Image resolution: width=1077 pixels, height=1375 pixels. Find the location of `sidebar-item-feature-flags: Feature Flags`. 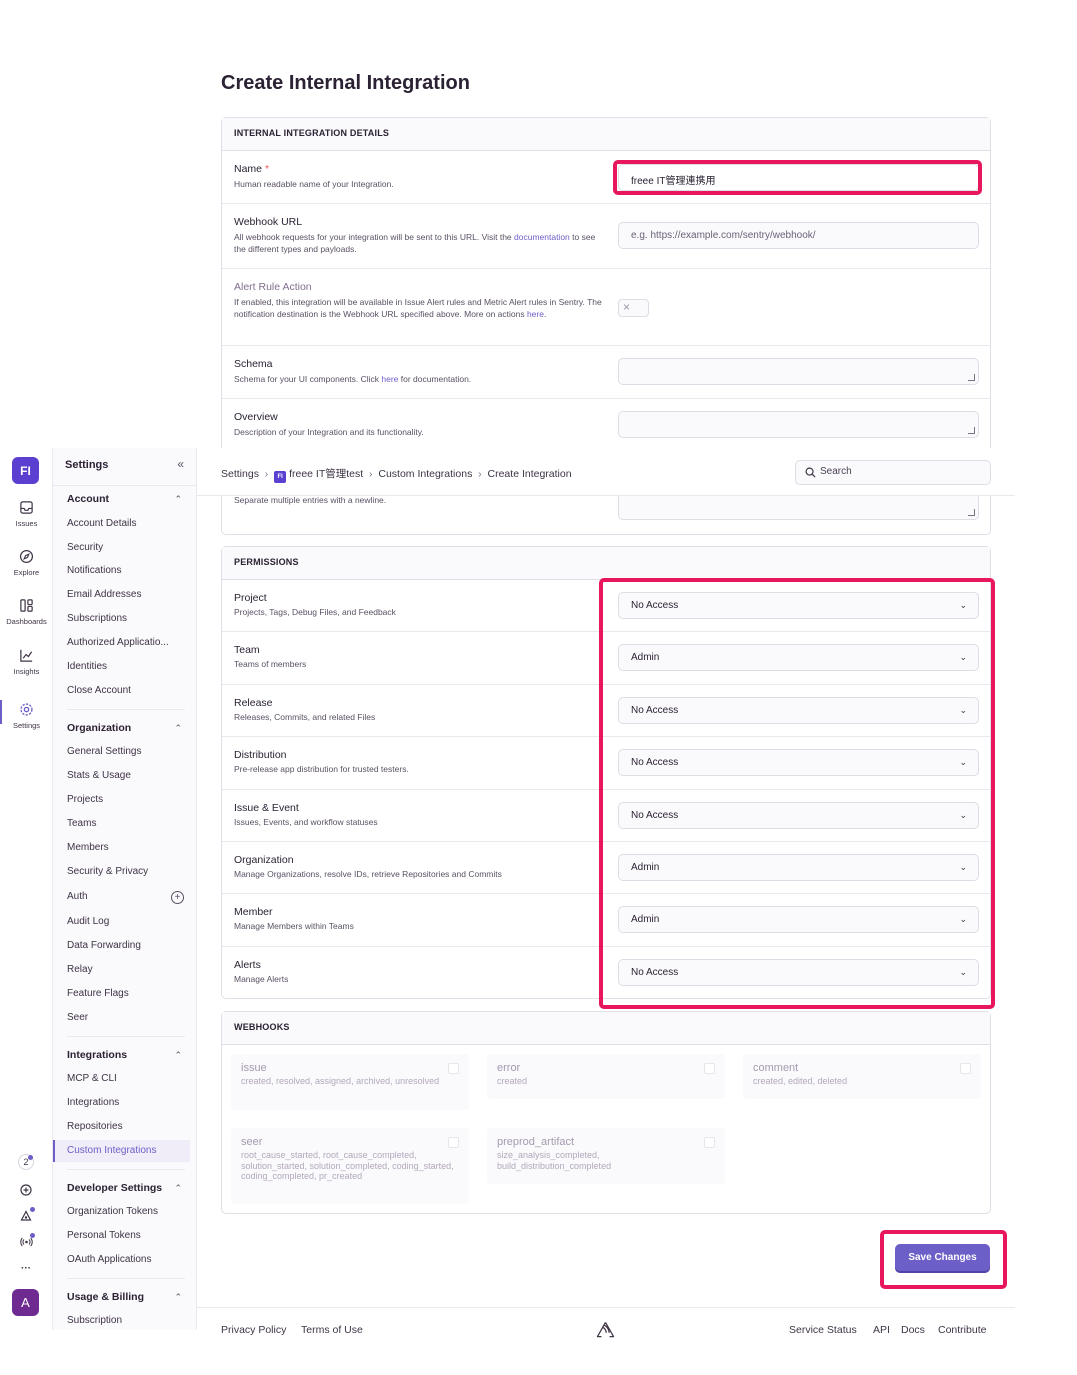

sidebar-item-feature-flags: Feature Flags is located at coordinates (127, 993).